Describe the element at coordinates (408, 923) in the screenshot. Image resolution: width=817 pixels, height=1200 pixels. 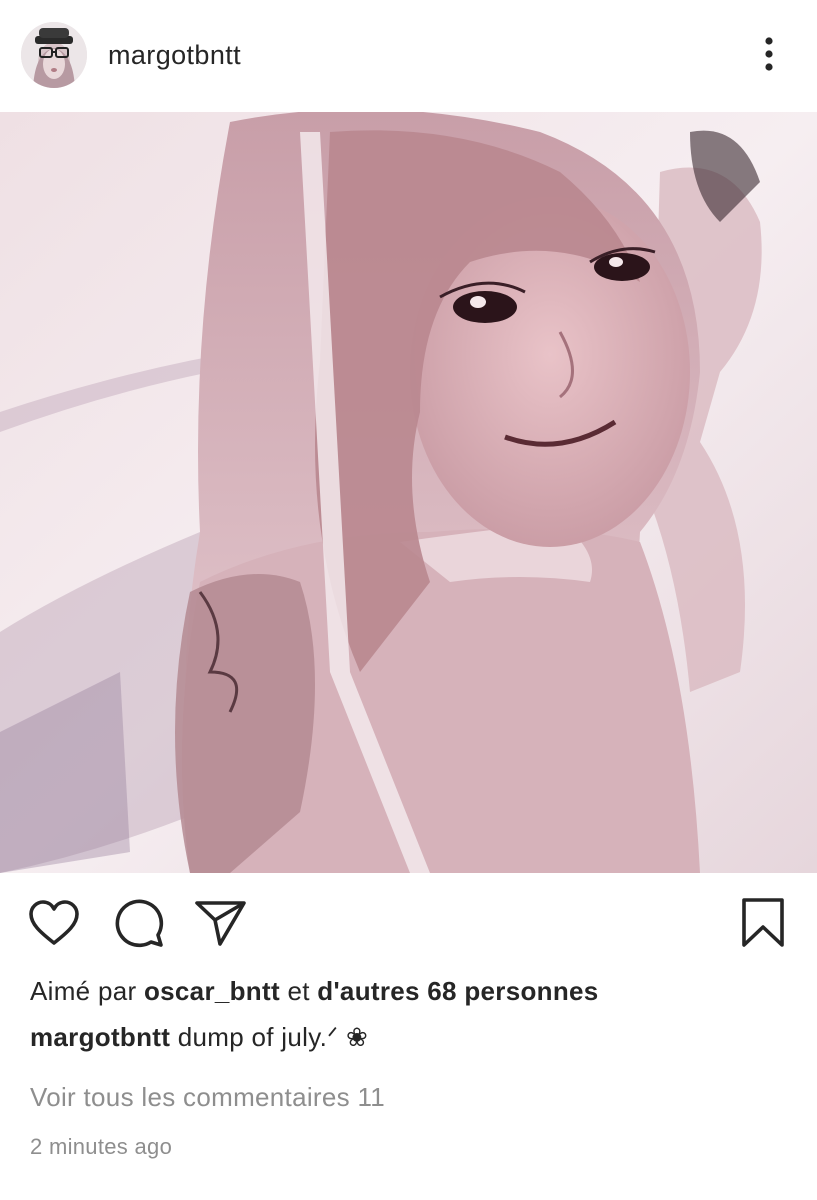
I see `post-action-bar` at that location.